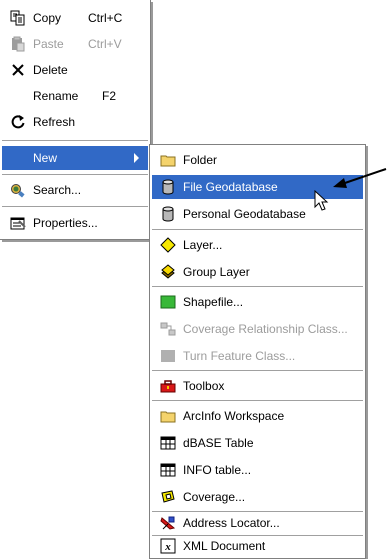  What do you see at coordinates (18, 70) in the screenshot?
I see `delete-x-icon` at bounding box center [18, 70].